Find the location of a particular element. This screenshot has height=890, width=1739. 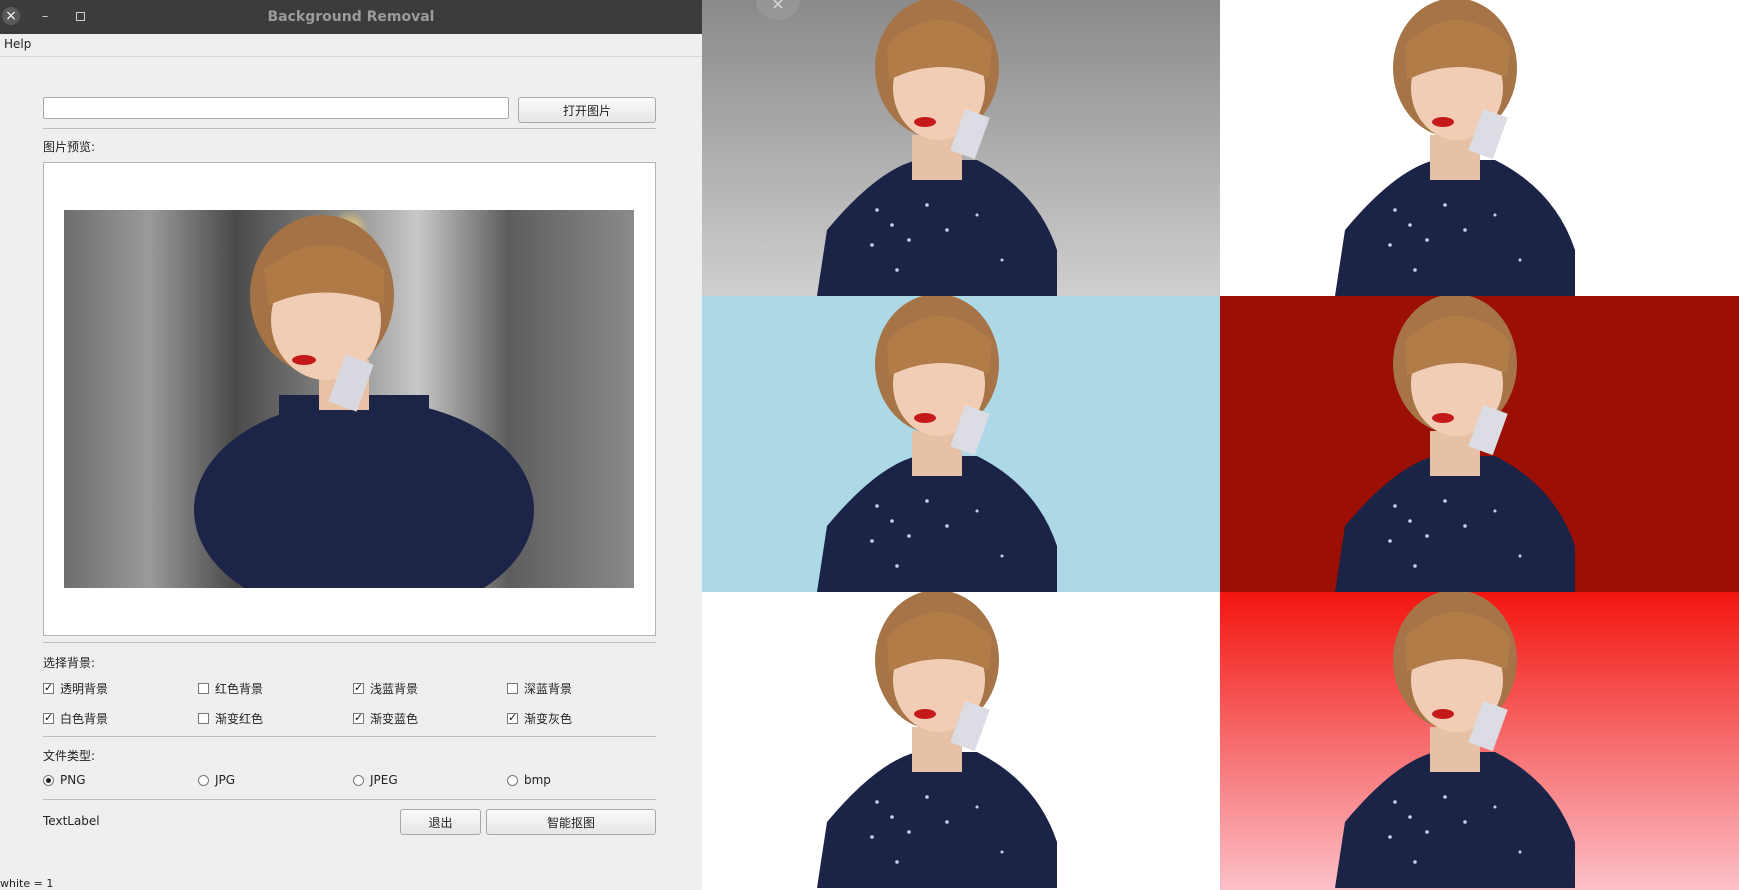

checkbox-label: 白色背景 is located at coordinates (84, 718).